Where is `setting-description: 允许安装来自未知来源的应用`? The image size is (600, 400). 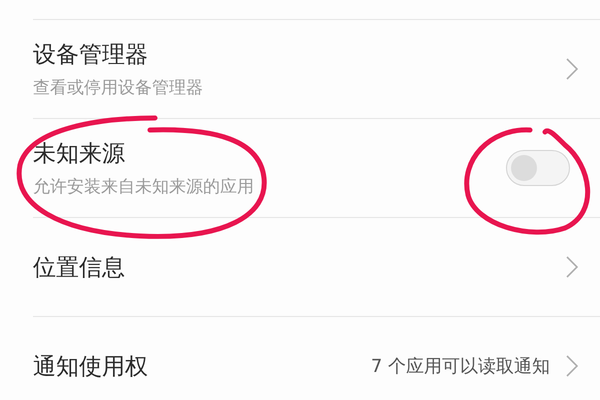 setting-description: 允许安装来自未知来源的应用 is located at coordinates (144, 187).